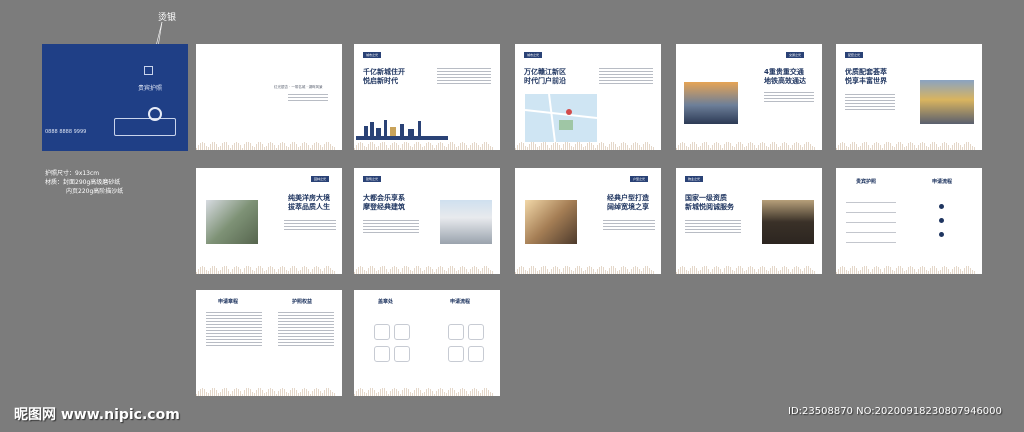 The image size is (1024, 432). What do you see at coordinates (95, 191) in the screenshot?
I see `spec-inner: 内页220g高阶描沙纸` at bounding box center [95, 191].